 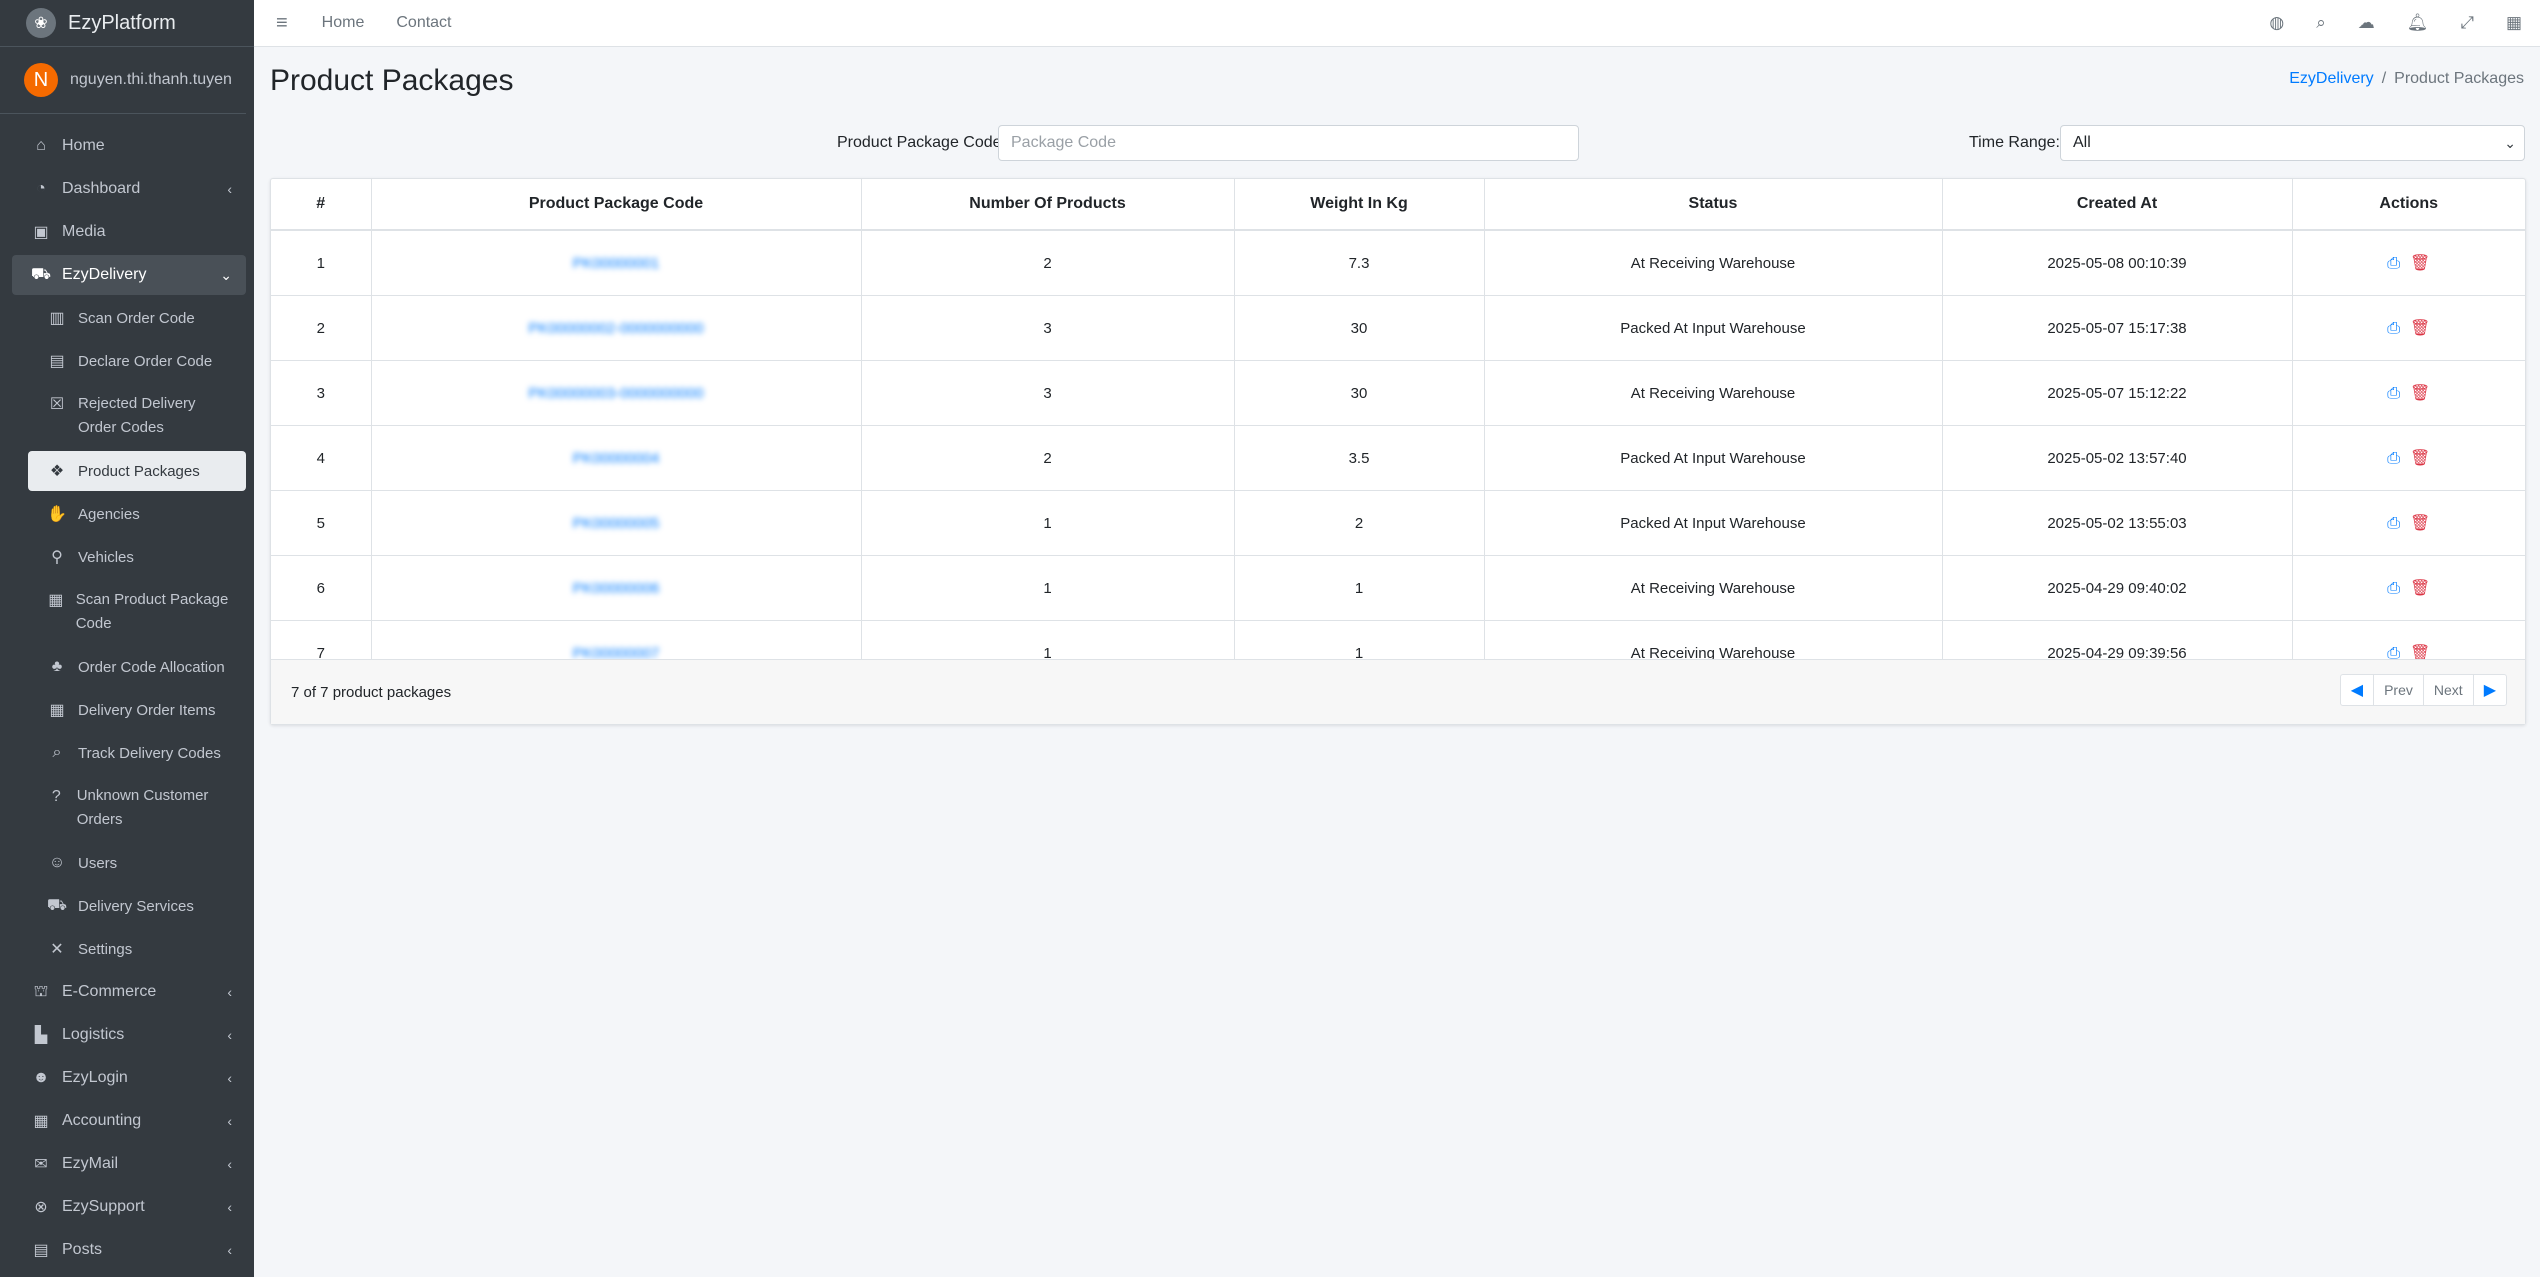 I want to click on package-code-link: PK00000005, so click(x=616, y=523).